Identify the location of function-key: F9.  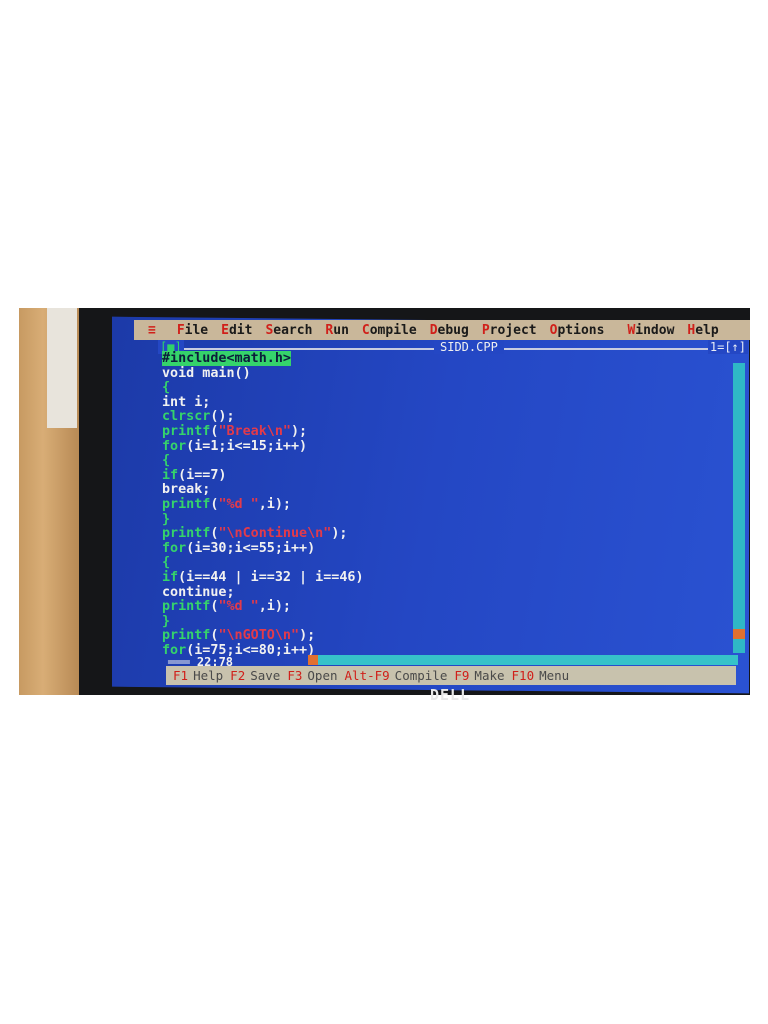
(461, 675).